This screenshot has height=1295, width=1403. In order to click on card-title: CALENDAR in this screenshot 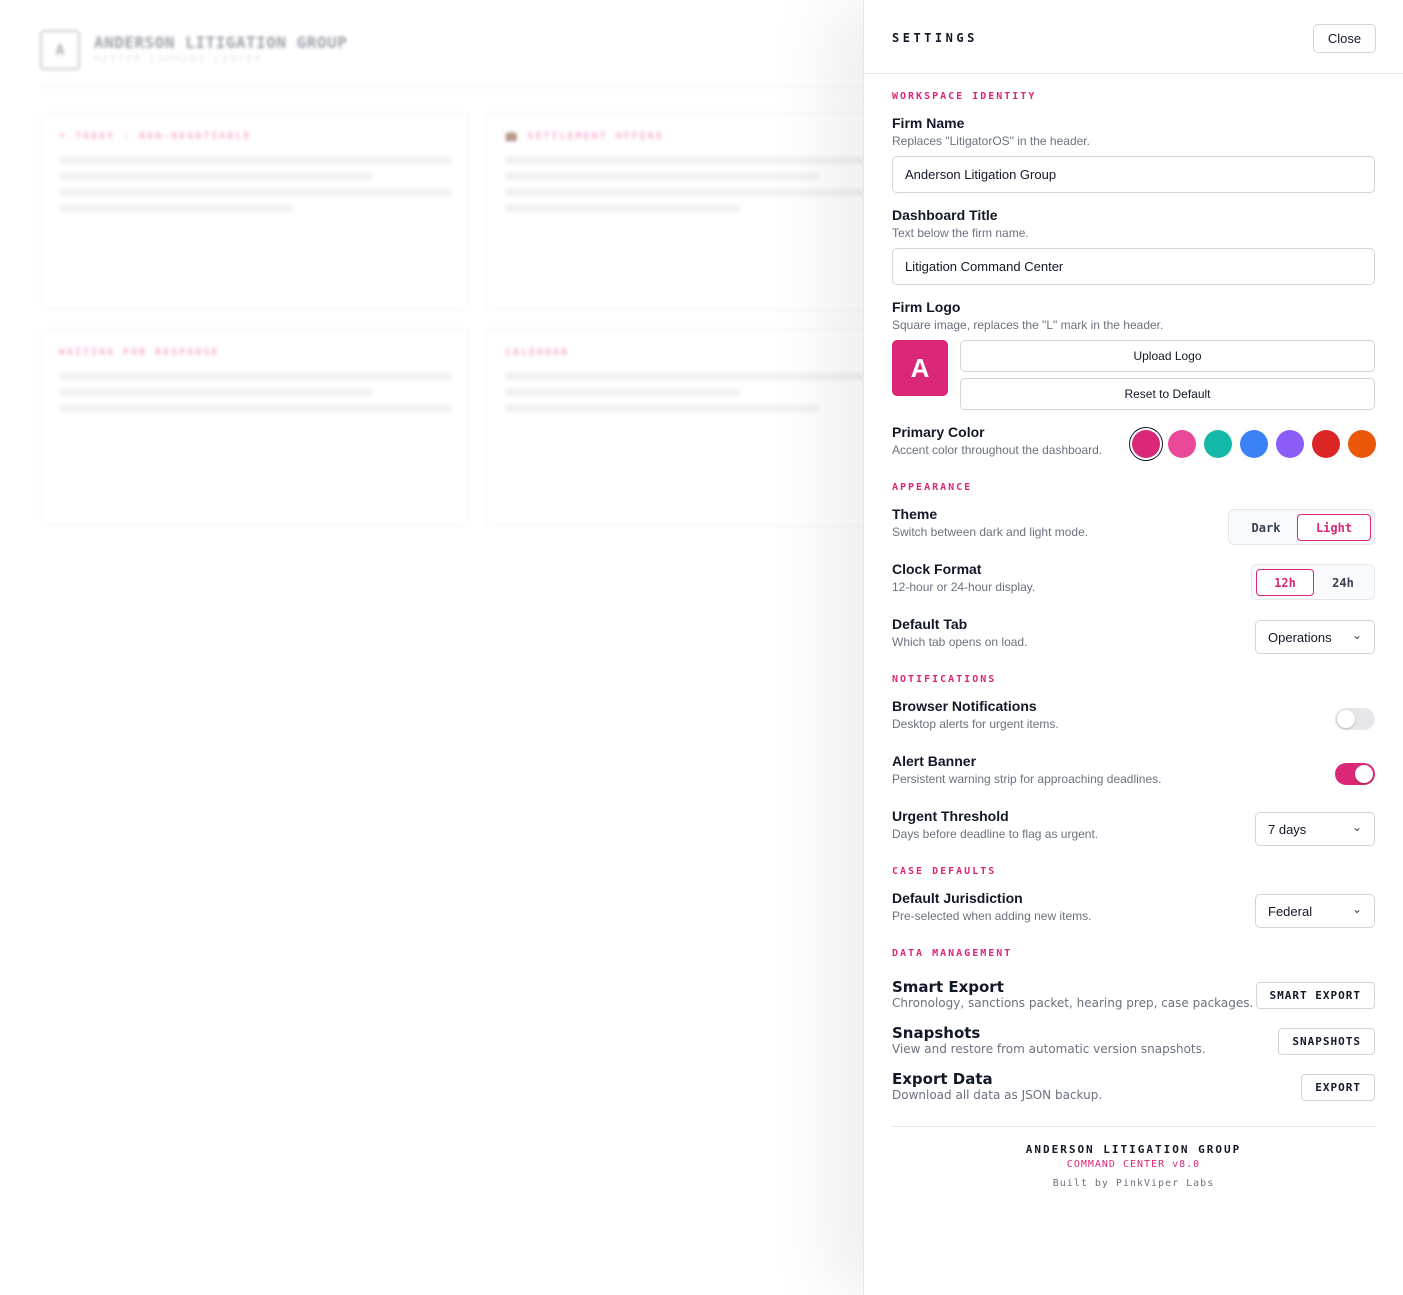, I will do `click(537, 352)`.